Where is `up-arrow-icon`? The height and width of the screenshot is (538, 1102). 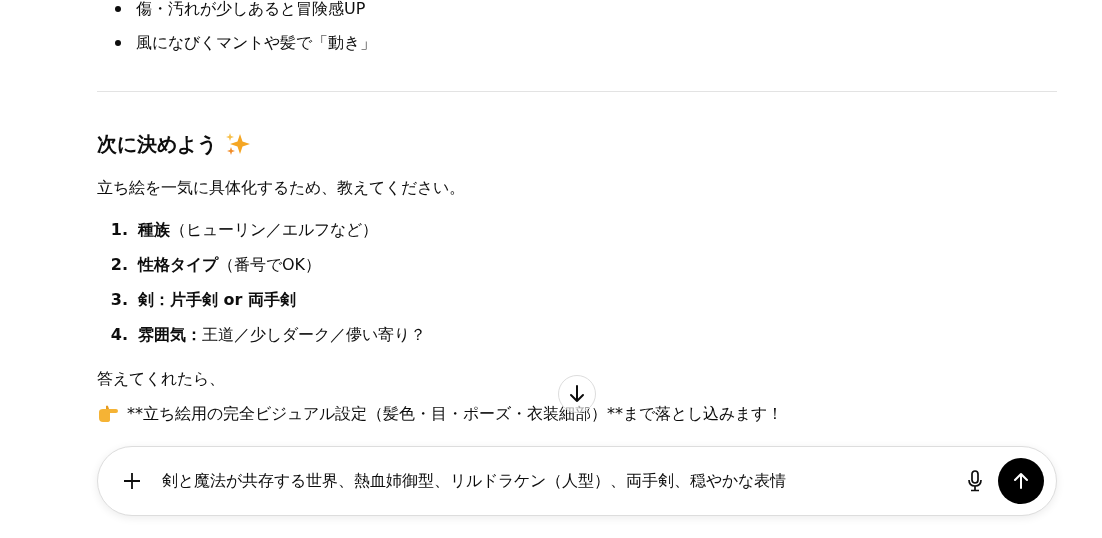
up-arrow-icon is located at coordinates (1021, 481).